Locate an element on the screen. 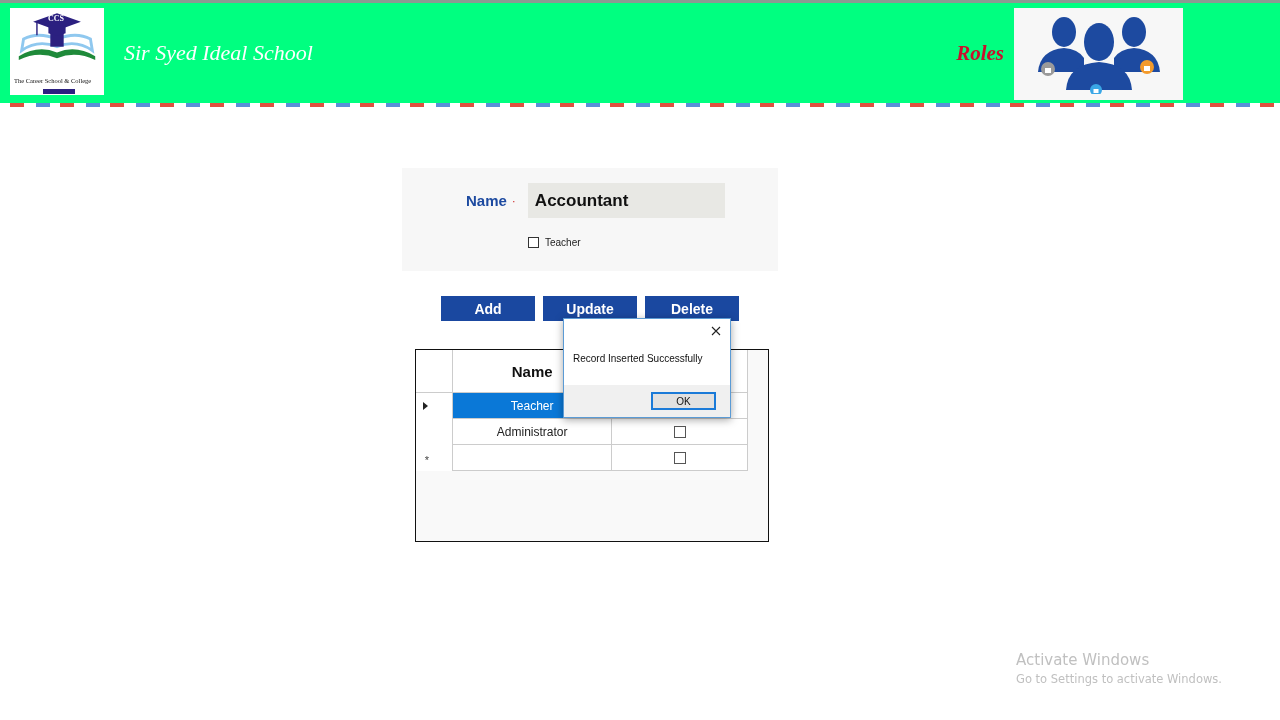 Image resolution: width=1280 pixels, height=720 pixels. required-mark: · is located at coordinates (513, 200).